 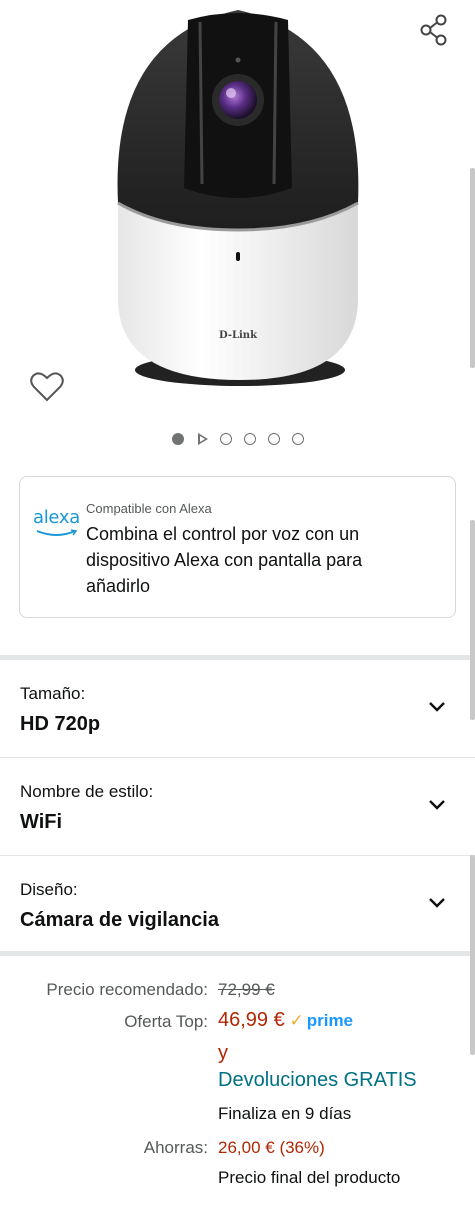 I want to click on variation-label: Nombre de estilo:, so click(x=87, y=791).